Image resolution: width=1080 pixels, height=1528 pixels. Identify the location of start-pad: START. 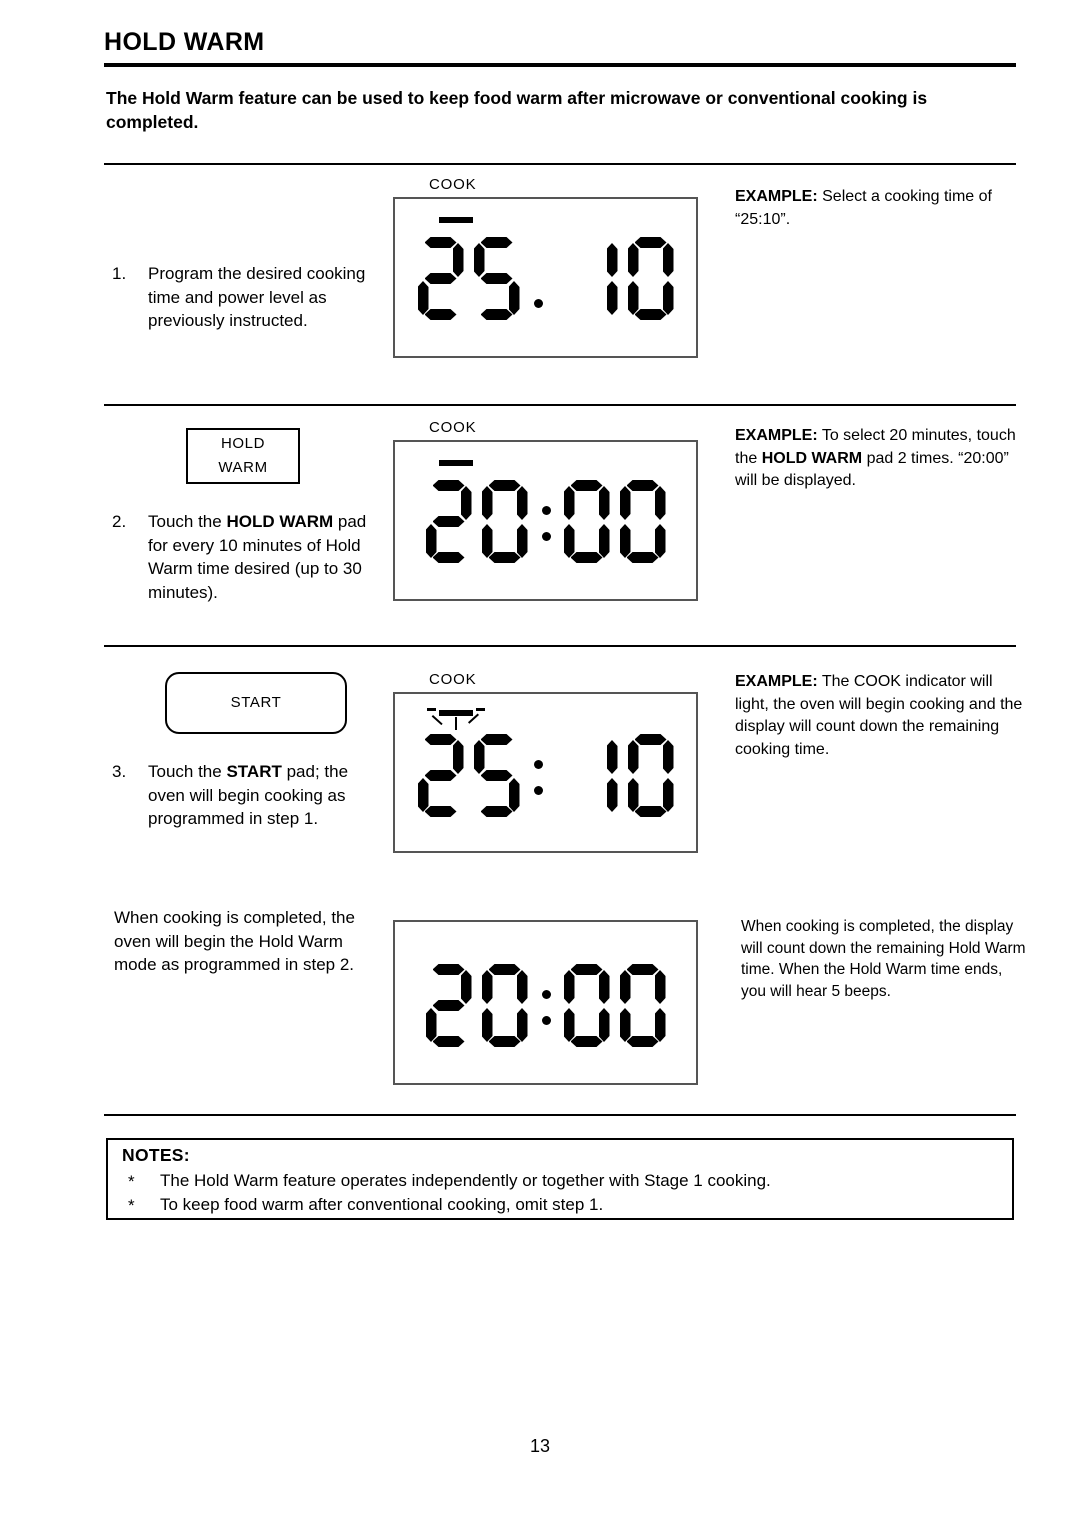
(256, 703).